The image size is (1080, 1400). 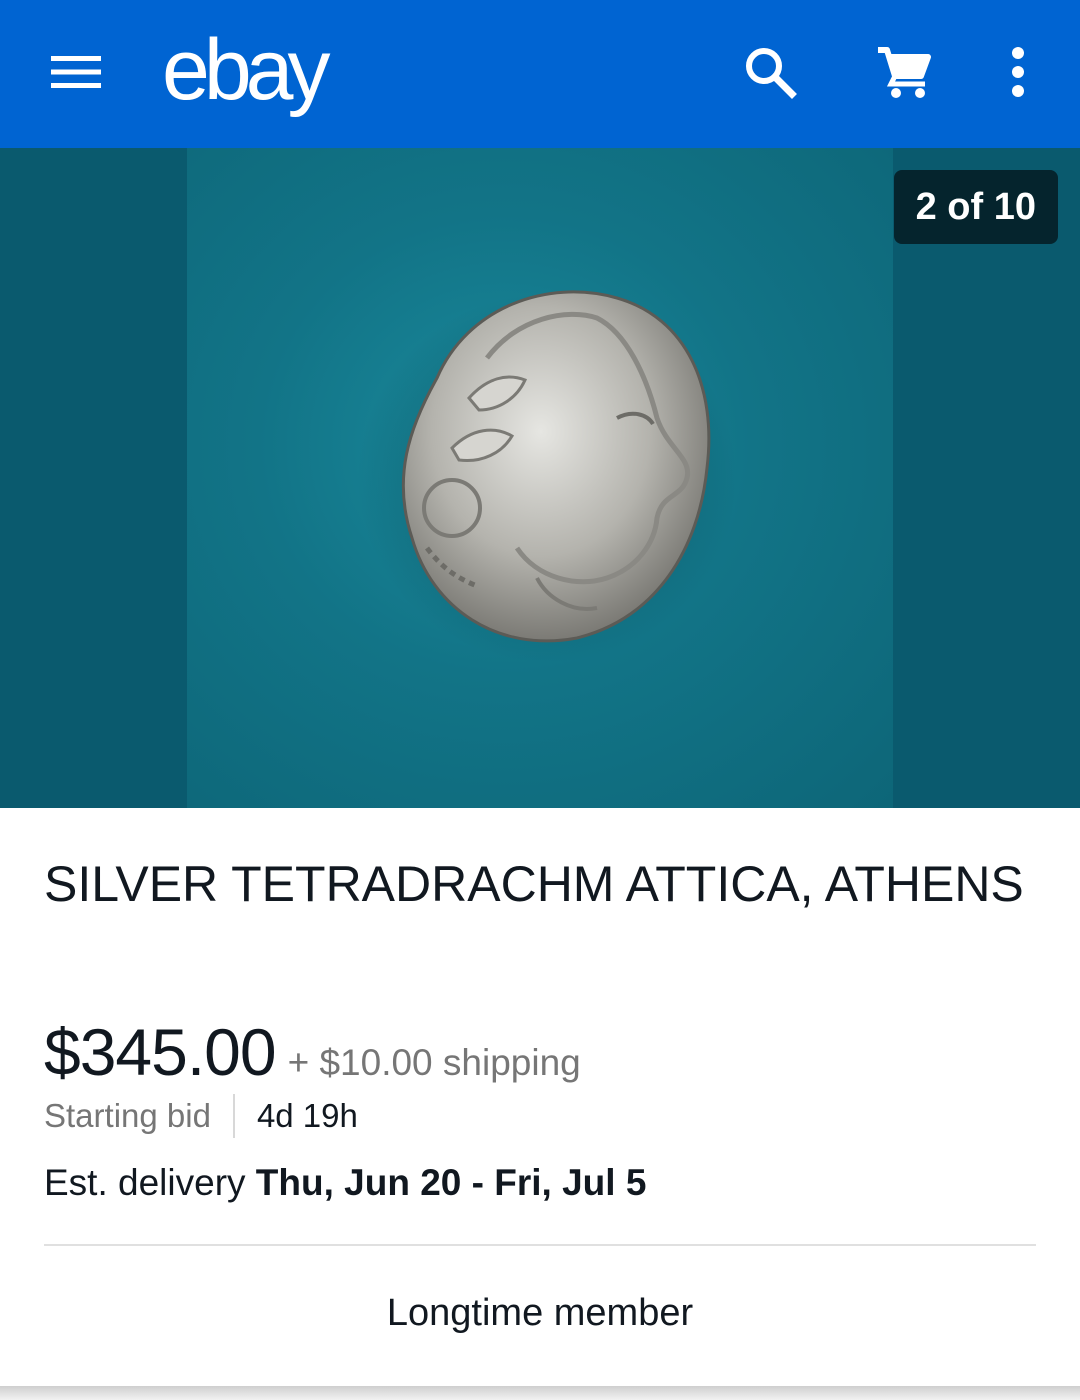 I want to click on app-bar: ebay, so click(x=540, y=74).